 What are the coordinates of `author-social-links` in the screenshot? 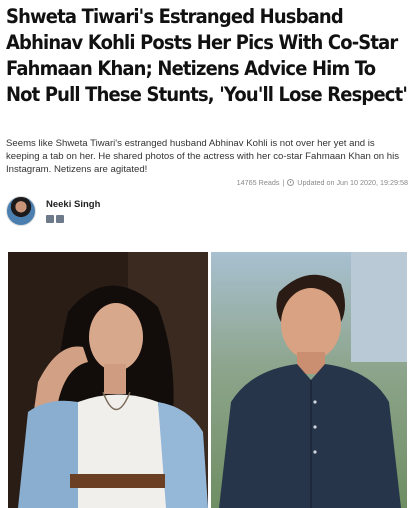 It's located at (73, 219).